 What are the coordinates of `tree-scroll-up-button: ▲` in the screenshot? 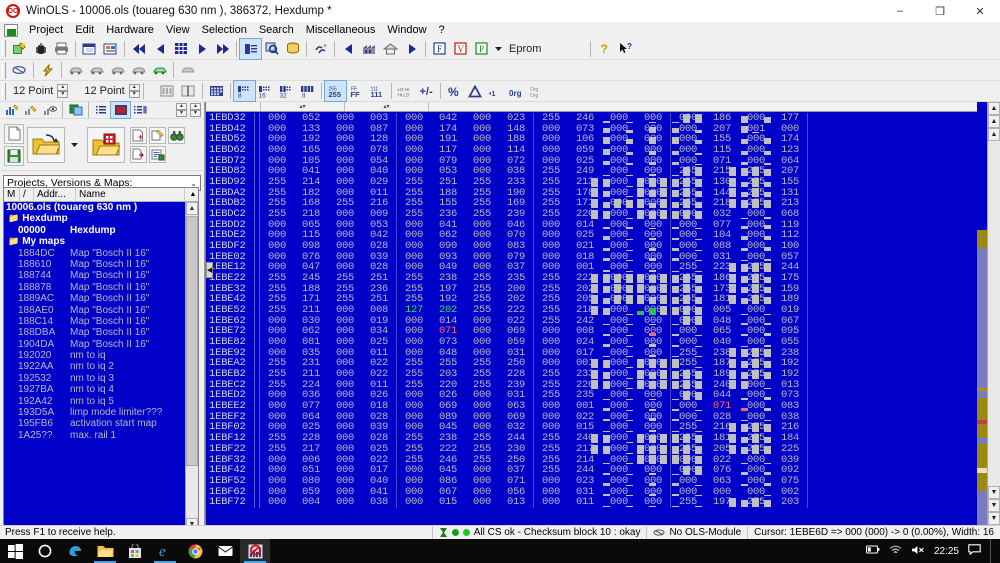 It's located at (192, 208).